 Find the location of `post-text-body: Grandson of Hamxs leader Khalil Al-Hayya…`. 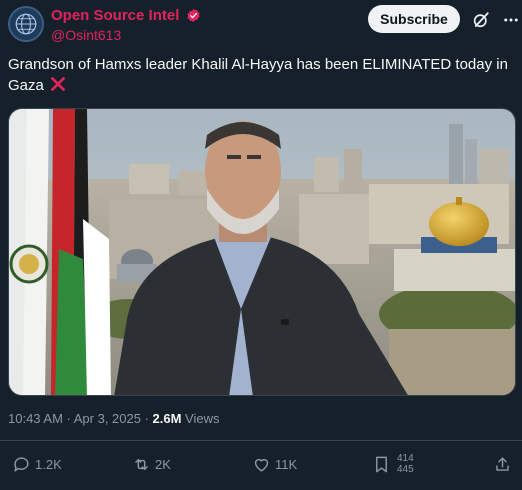

post-text-body: Grandson of Hamxs leader Khalil Al-Hayya… is located at coordinates (258, 75).